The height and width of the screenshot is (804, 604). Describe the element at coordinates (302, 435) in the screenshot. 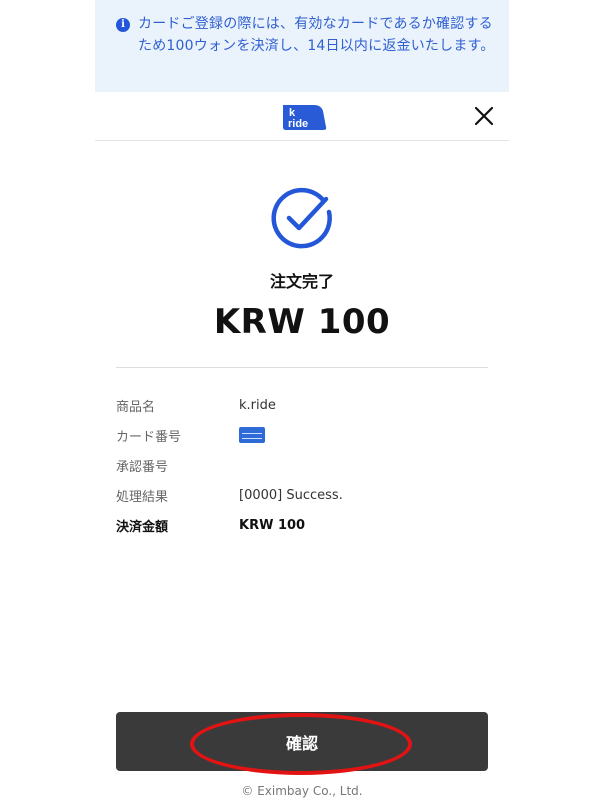

I see `detail-row-card: カード番号` at that location.